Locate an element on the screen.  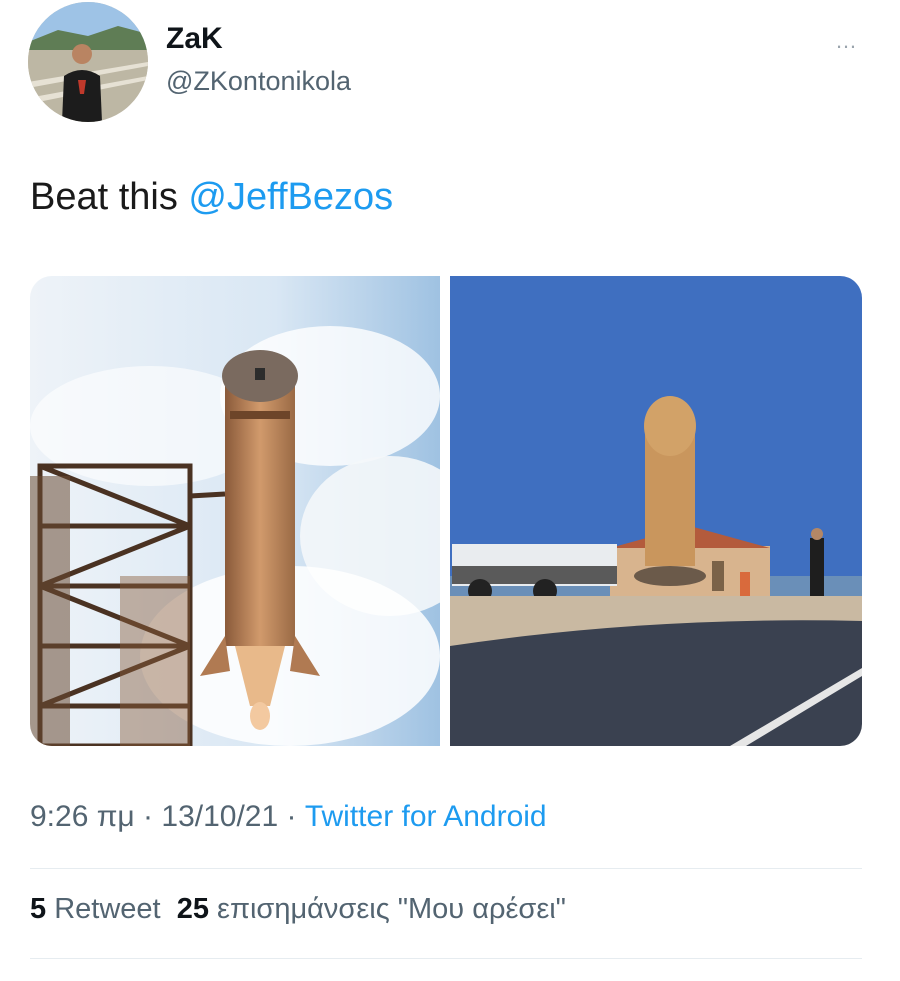
user-handle: @ZKontonikola is located at coordinates (258, 81).